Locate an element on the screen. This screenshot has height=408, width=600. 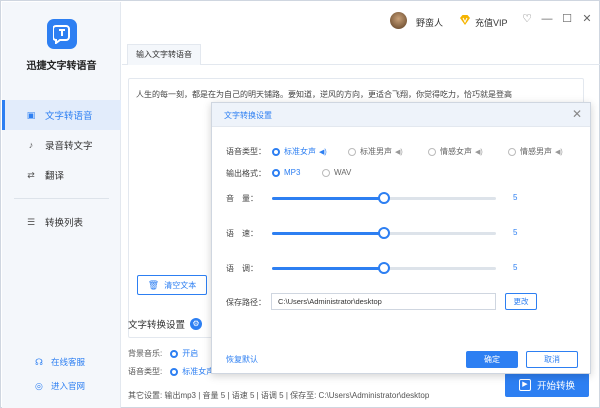
trash-icon: 🗑 is located at coordinates (153, 284).